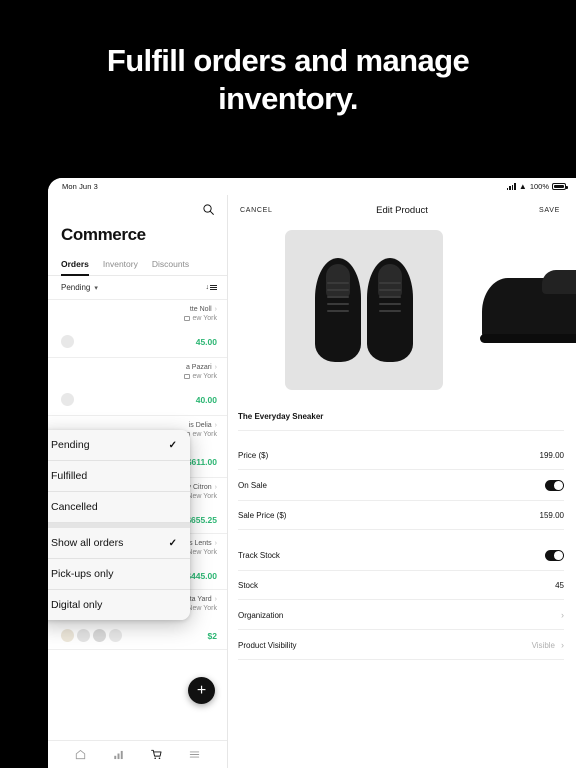 The height and width of the screenshot is (768, 576). I want to click on field-value: Visible, so click(543, 645).